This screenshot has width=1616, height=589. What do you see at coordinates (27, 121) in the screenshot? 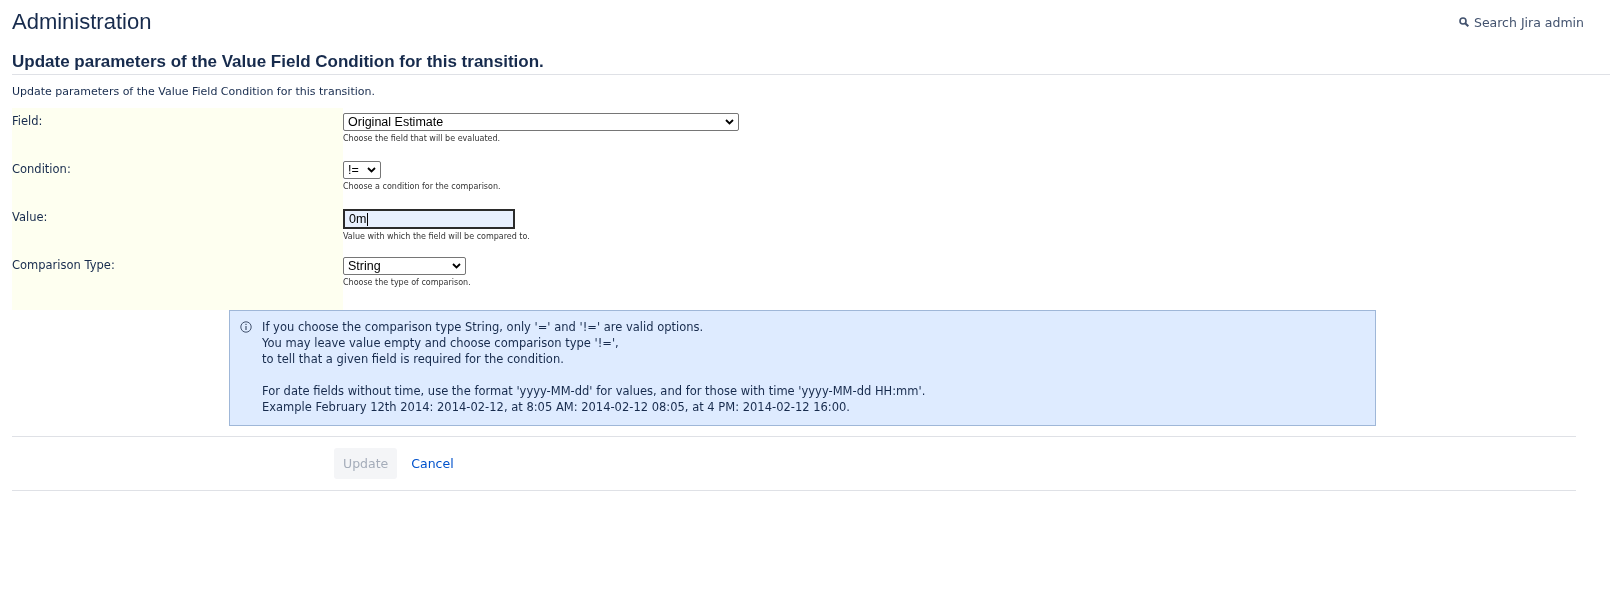
I see `field-label: Field:` at bounding box center [27, 121].